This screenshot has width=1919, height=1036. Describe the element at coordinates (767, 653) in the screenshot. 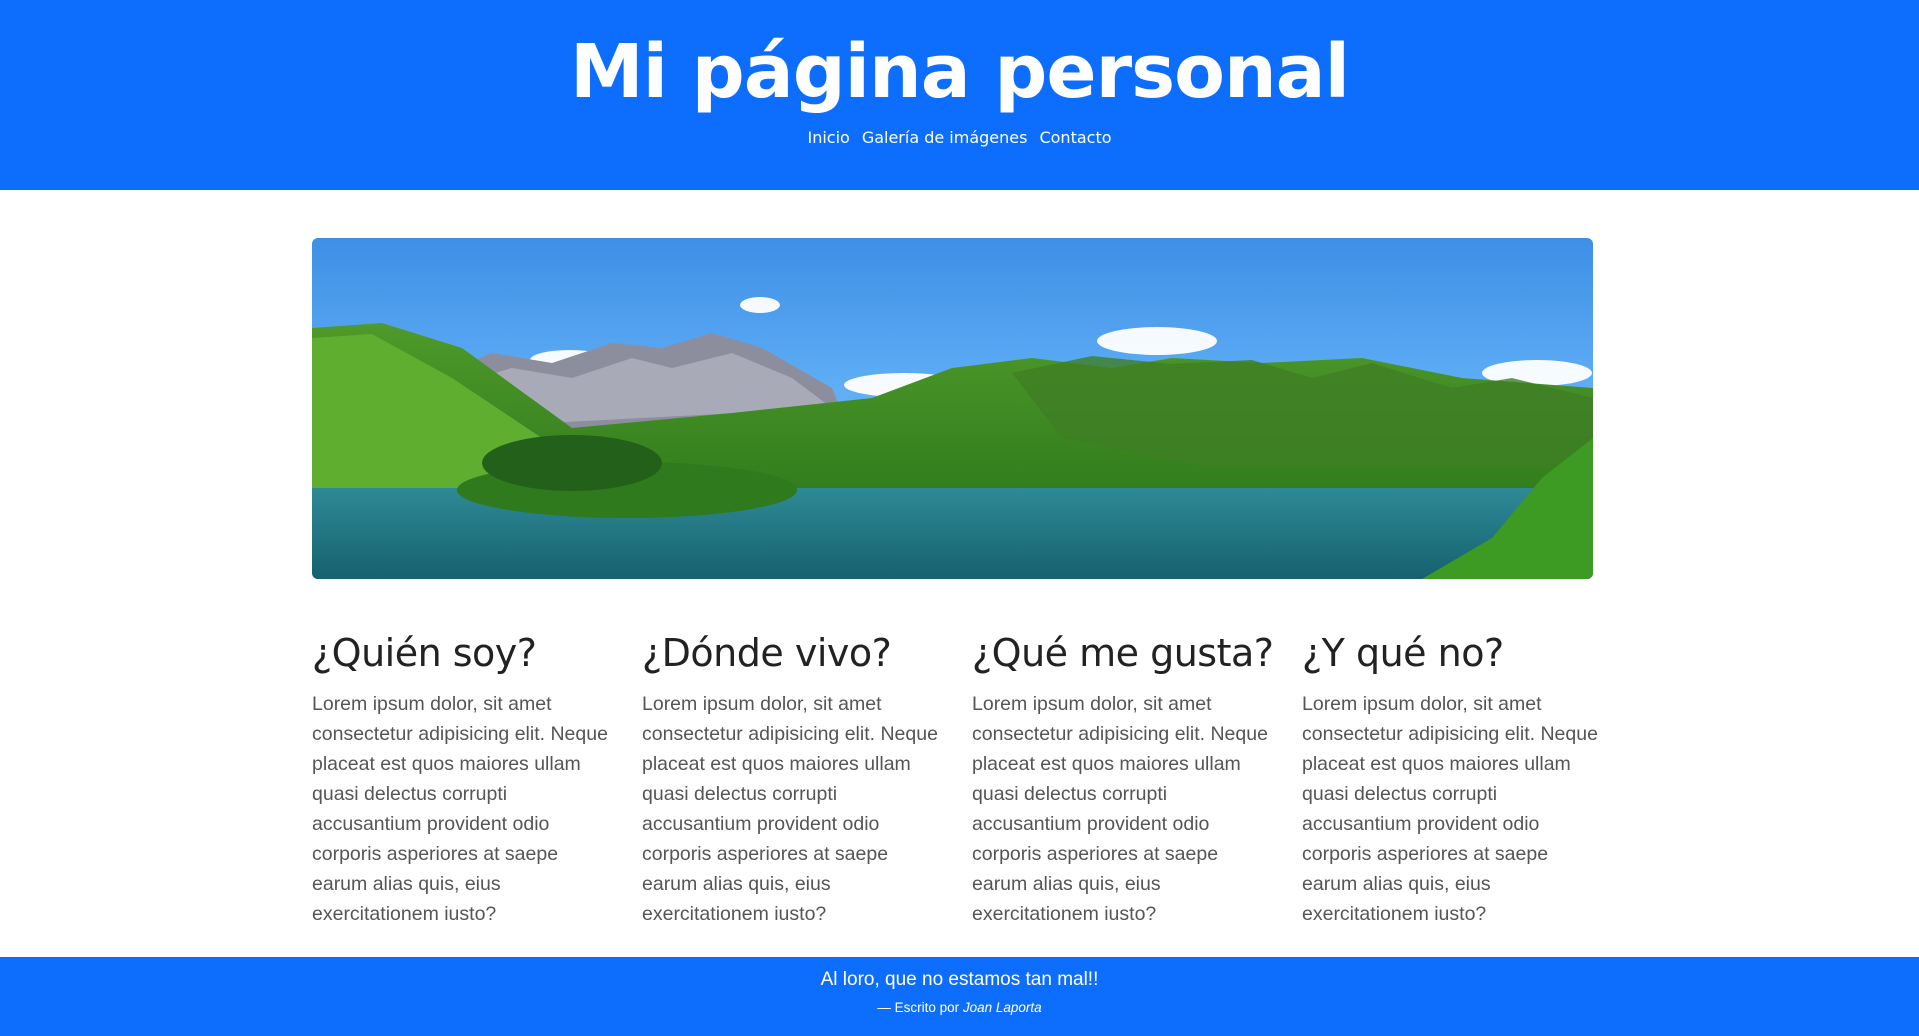

I see `section-heading: ¿Dónde vivo?` at that location.